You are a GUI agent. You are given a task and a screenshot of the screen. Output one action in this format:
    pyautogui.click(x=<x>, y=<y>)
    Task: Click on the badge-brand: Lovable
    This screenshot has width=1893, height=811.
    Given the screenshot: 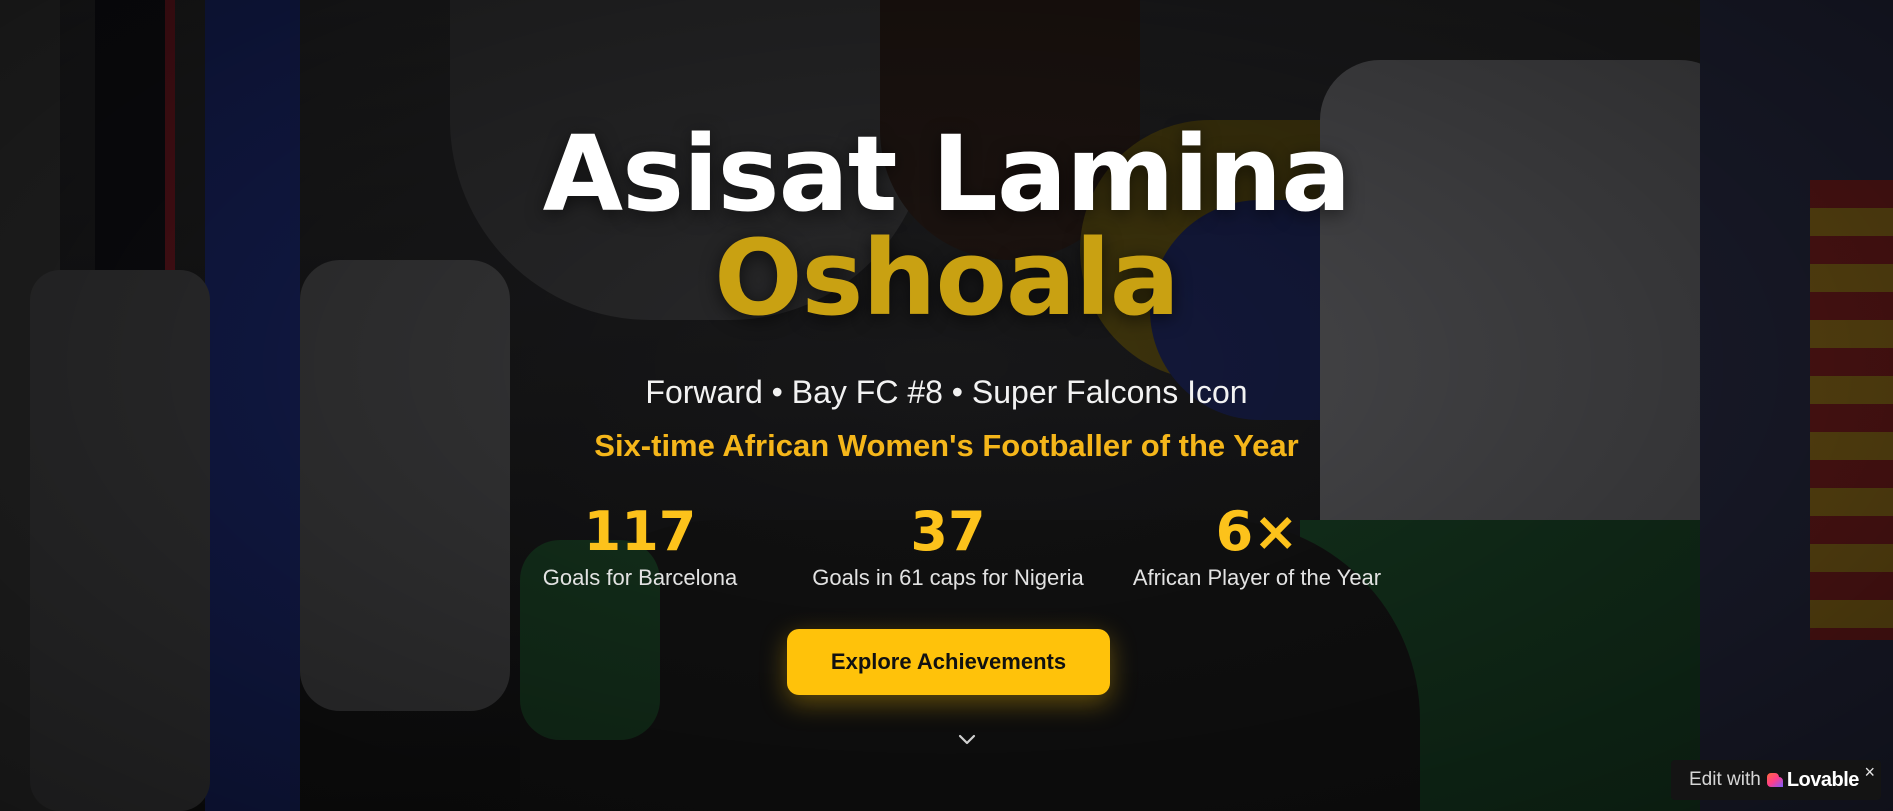 What is the action you would take?
    pyautogui.click(x=1823, y=779)
    